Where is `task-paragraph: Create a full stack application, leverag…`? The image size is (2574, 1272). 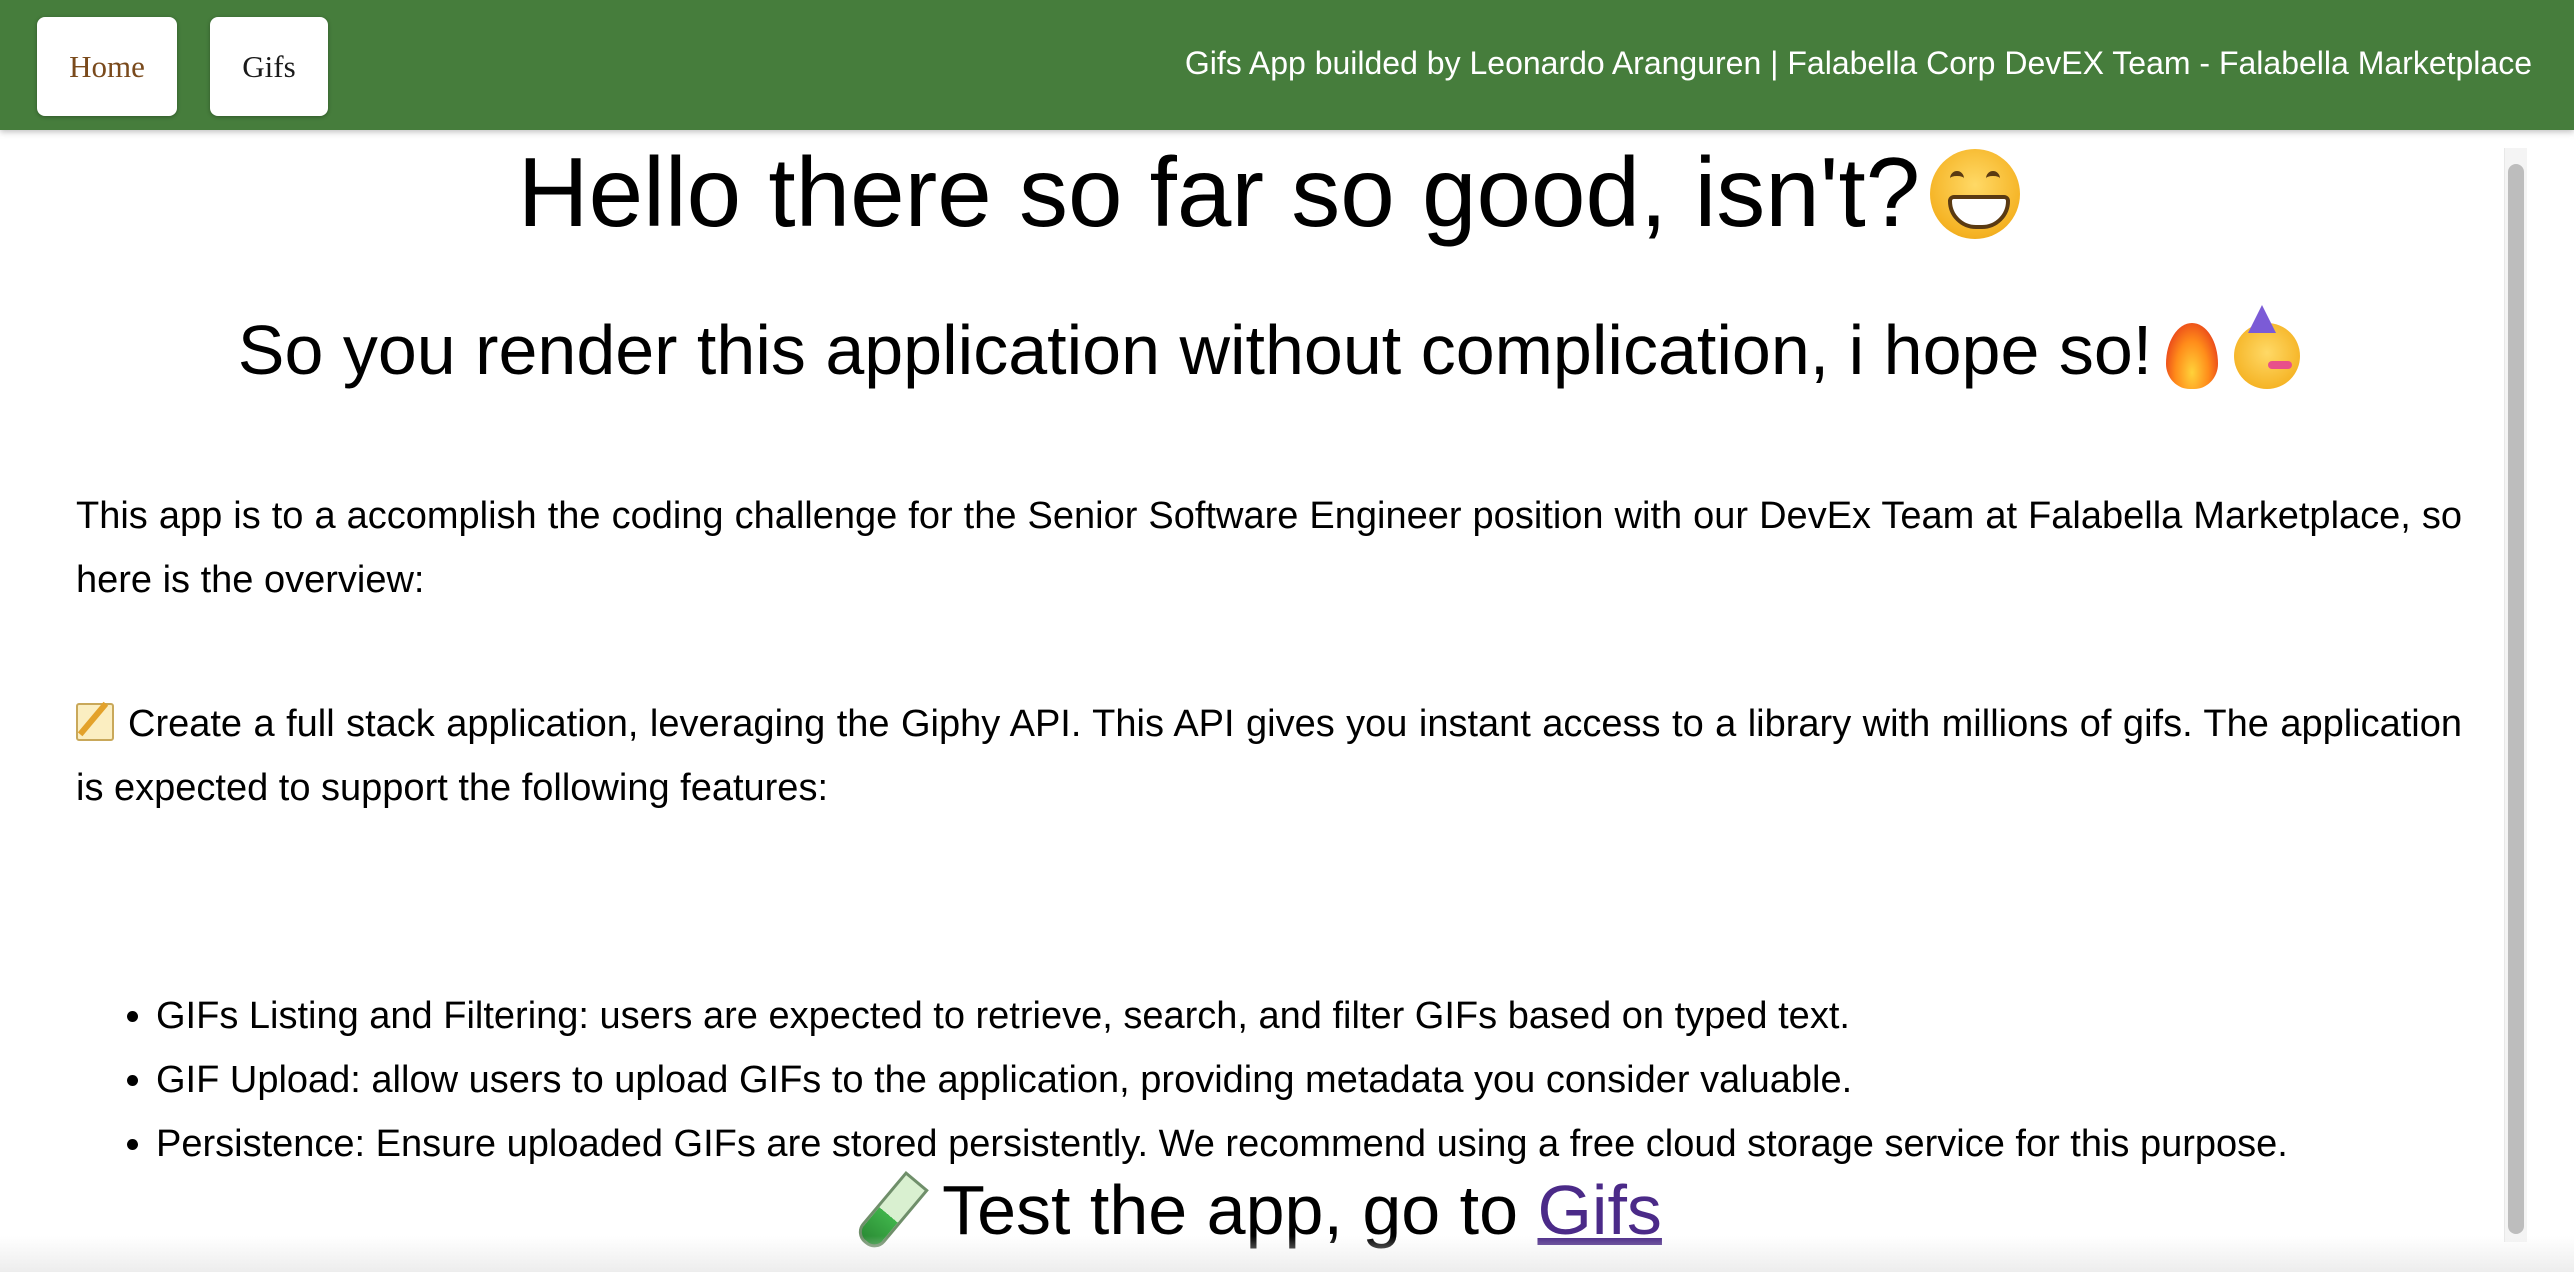 task-paragraph: Create a full stack application, leverag… is located at coordinates (1269, 756).